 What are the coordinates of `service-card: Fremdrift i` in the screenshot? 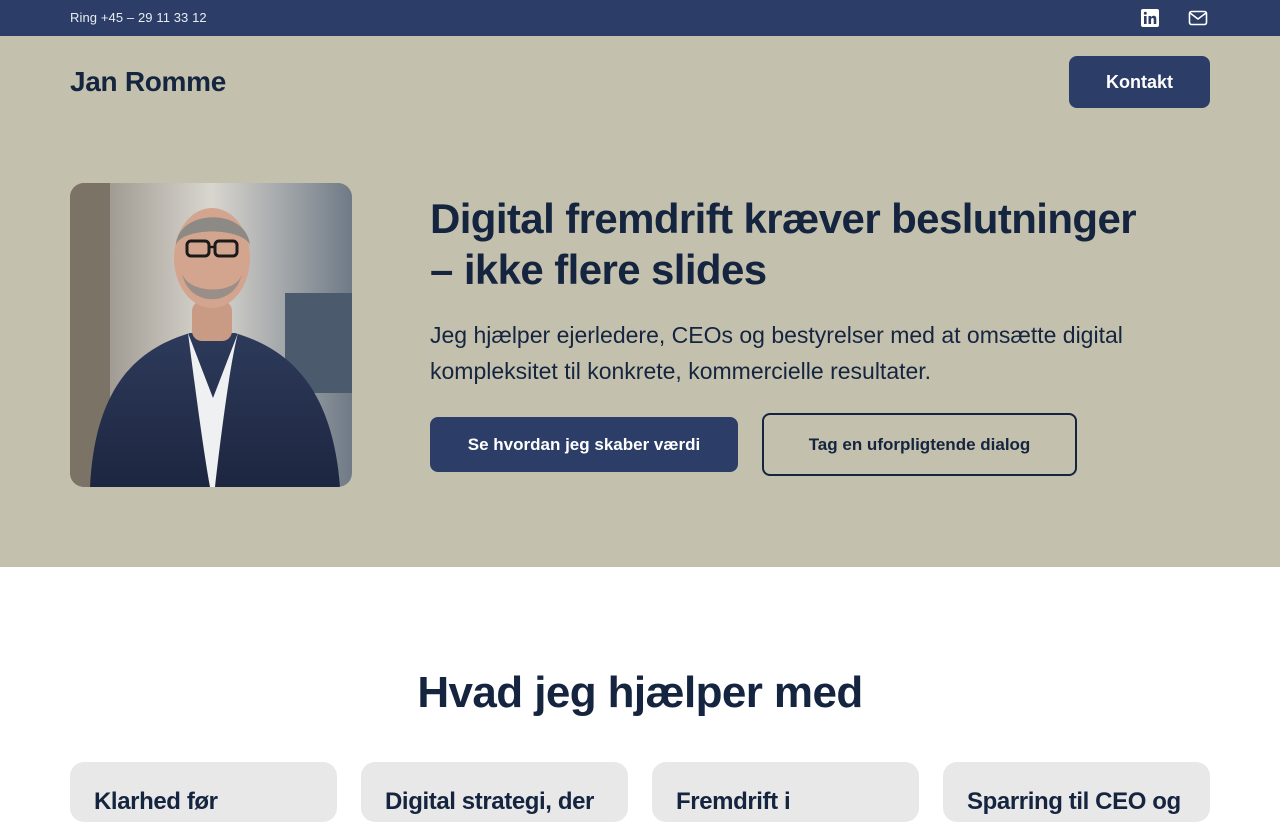 It's located at (785, 792).